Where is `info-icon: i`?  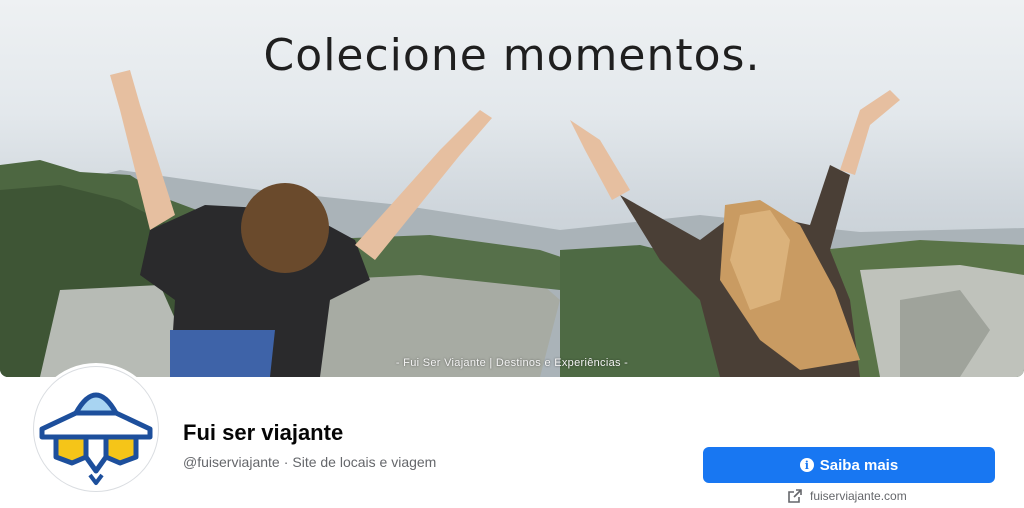 info-icon: i is located at coordinates (806, 465).